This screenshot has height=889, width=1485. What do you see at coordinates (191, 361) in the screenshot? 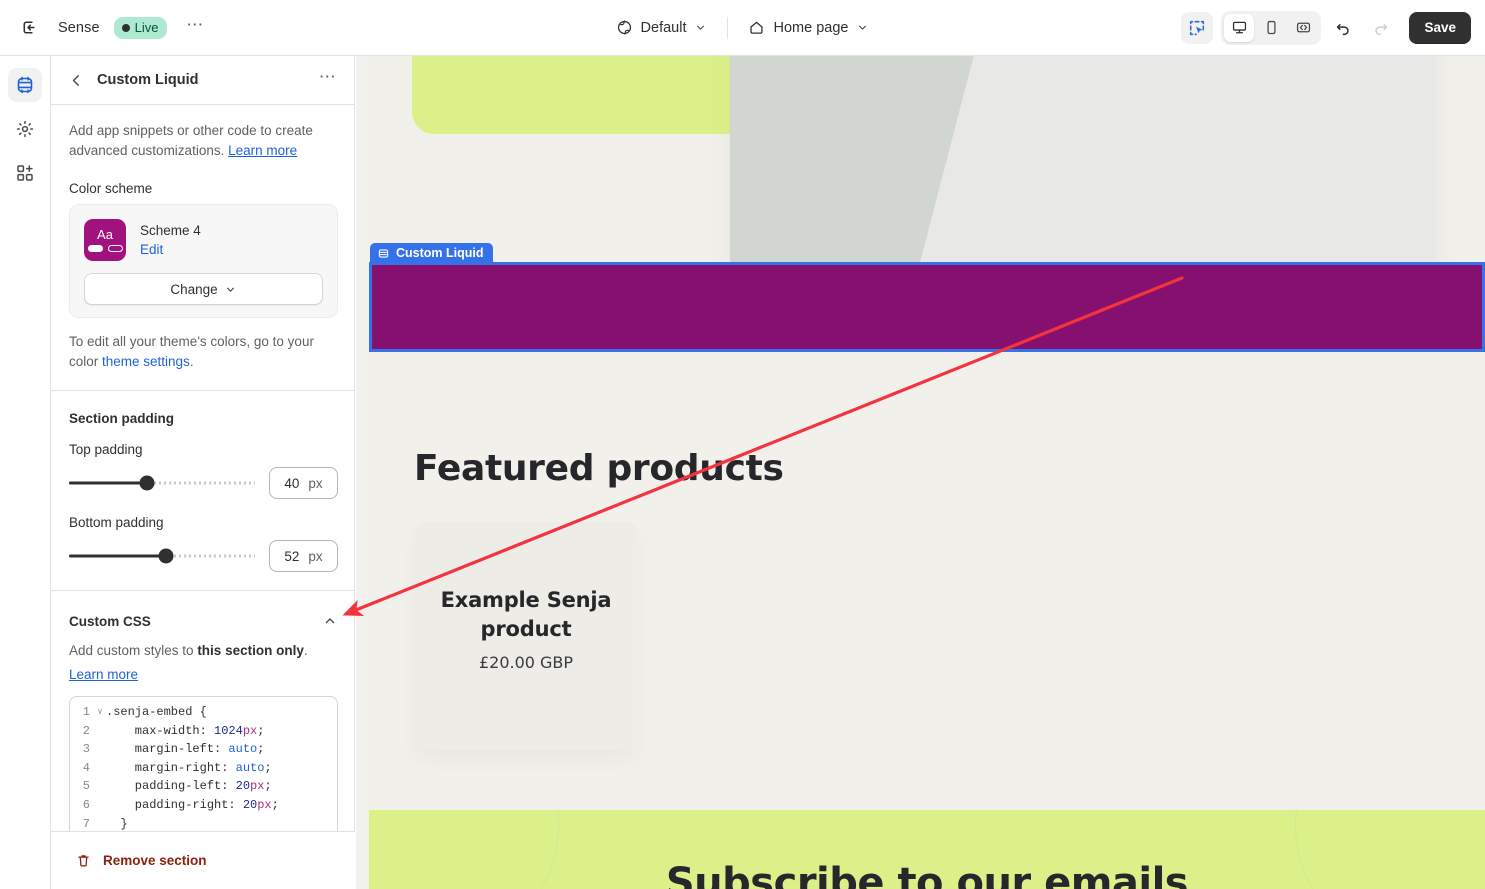
I see `theme-helper-suffix: .` at bounding box center [191, 361].